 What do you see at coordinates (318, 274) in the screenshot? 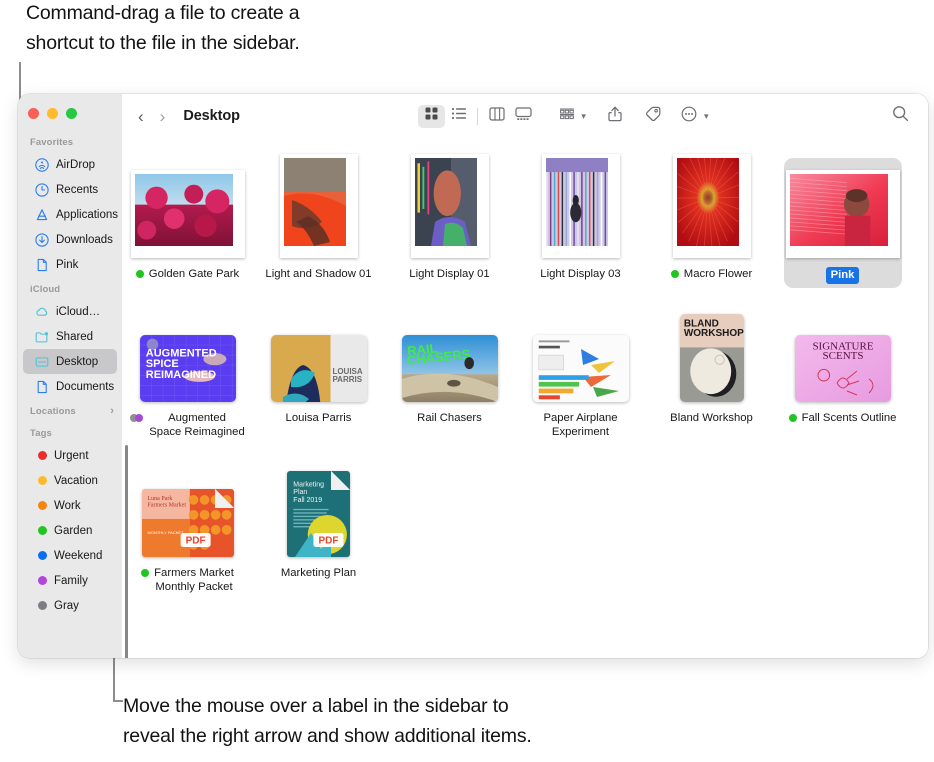
I see `file-label: Light and Shadow 01` at bounding box center [318, 274].